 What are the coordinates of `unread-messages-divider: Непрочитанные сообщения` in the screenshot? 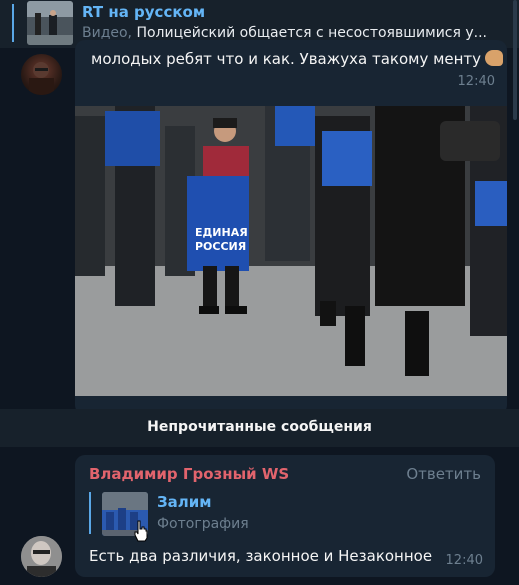 It's located at (259, 428).